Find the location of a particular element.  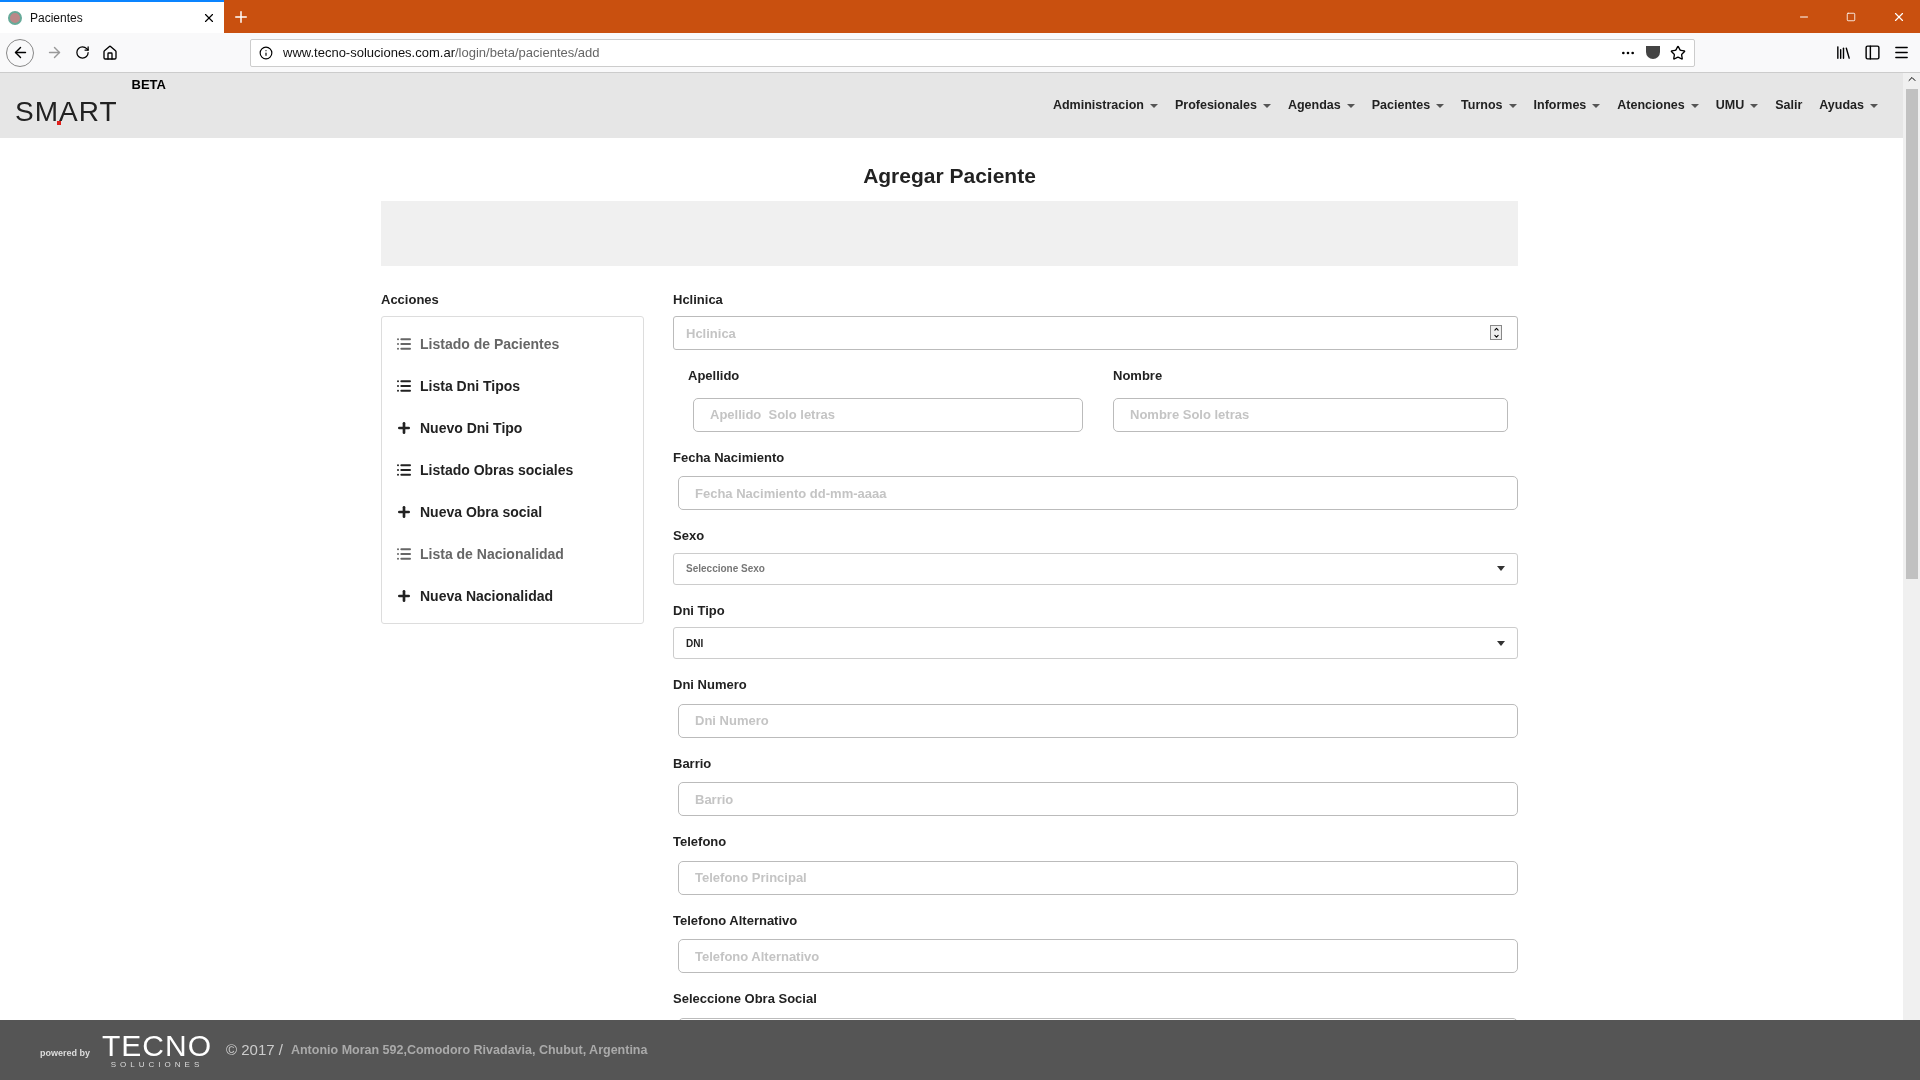

field-label: Telefono Alternativo is located at coordinates (736, 920).